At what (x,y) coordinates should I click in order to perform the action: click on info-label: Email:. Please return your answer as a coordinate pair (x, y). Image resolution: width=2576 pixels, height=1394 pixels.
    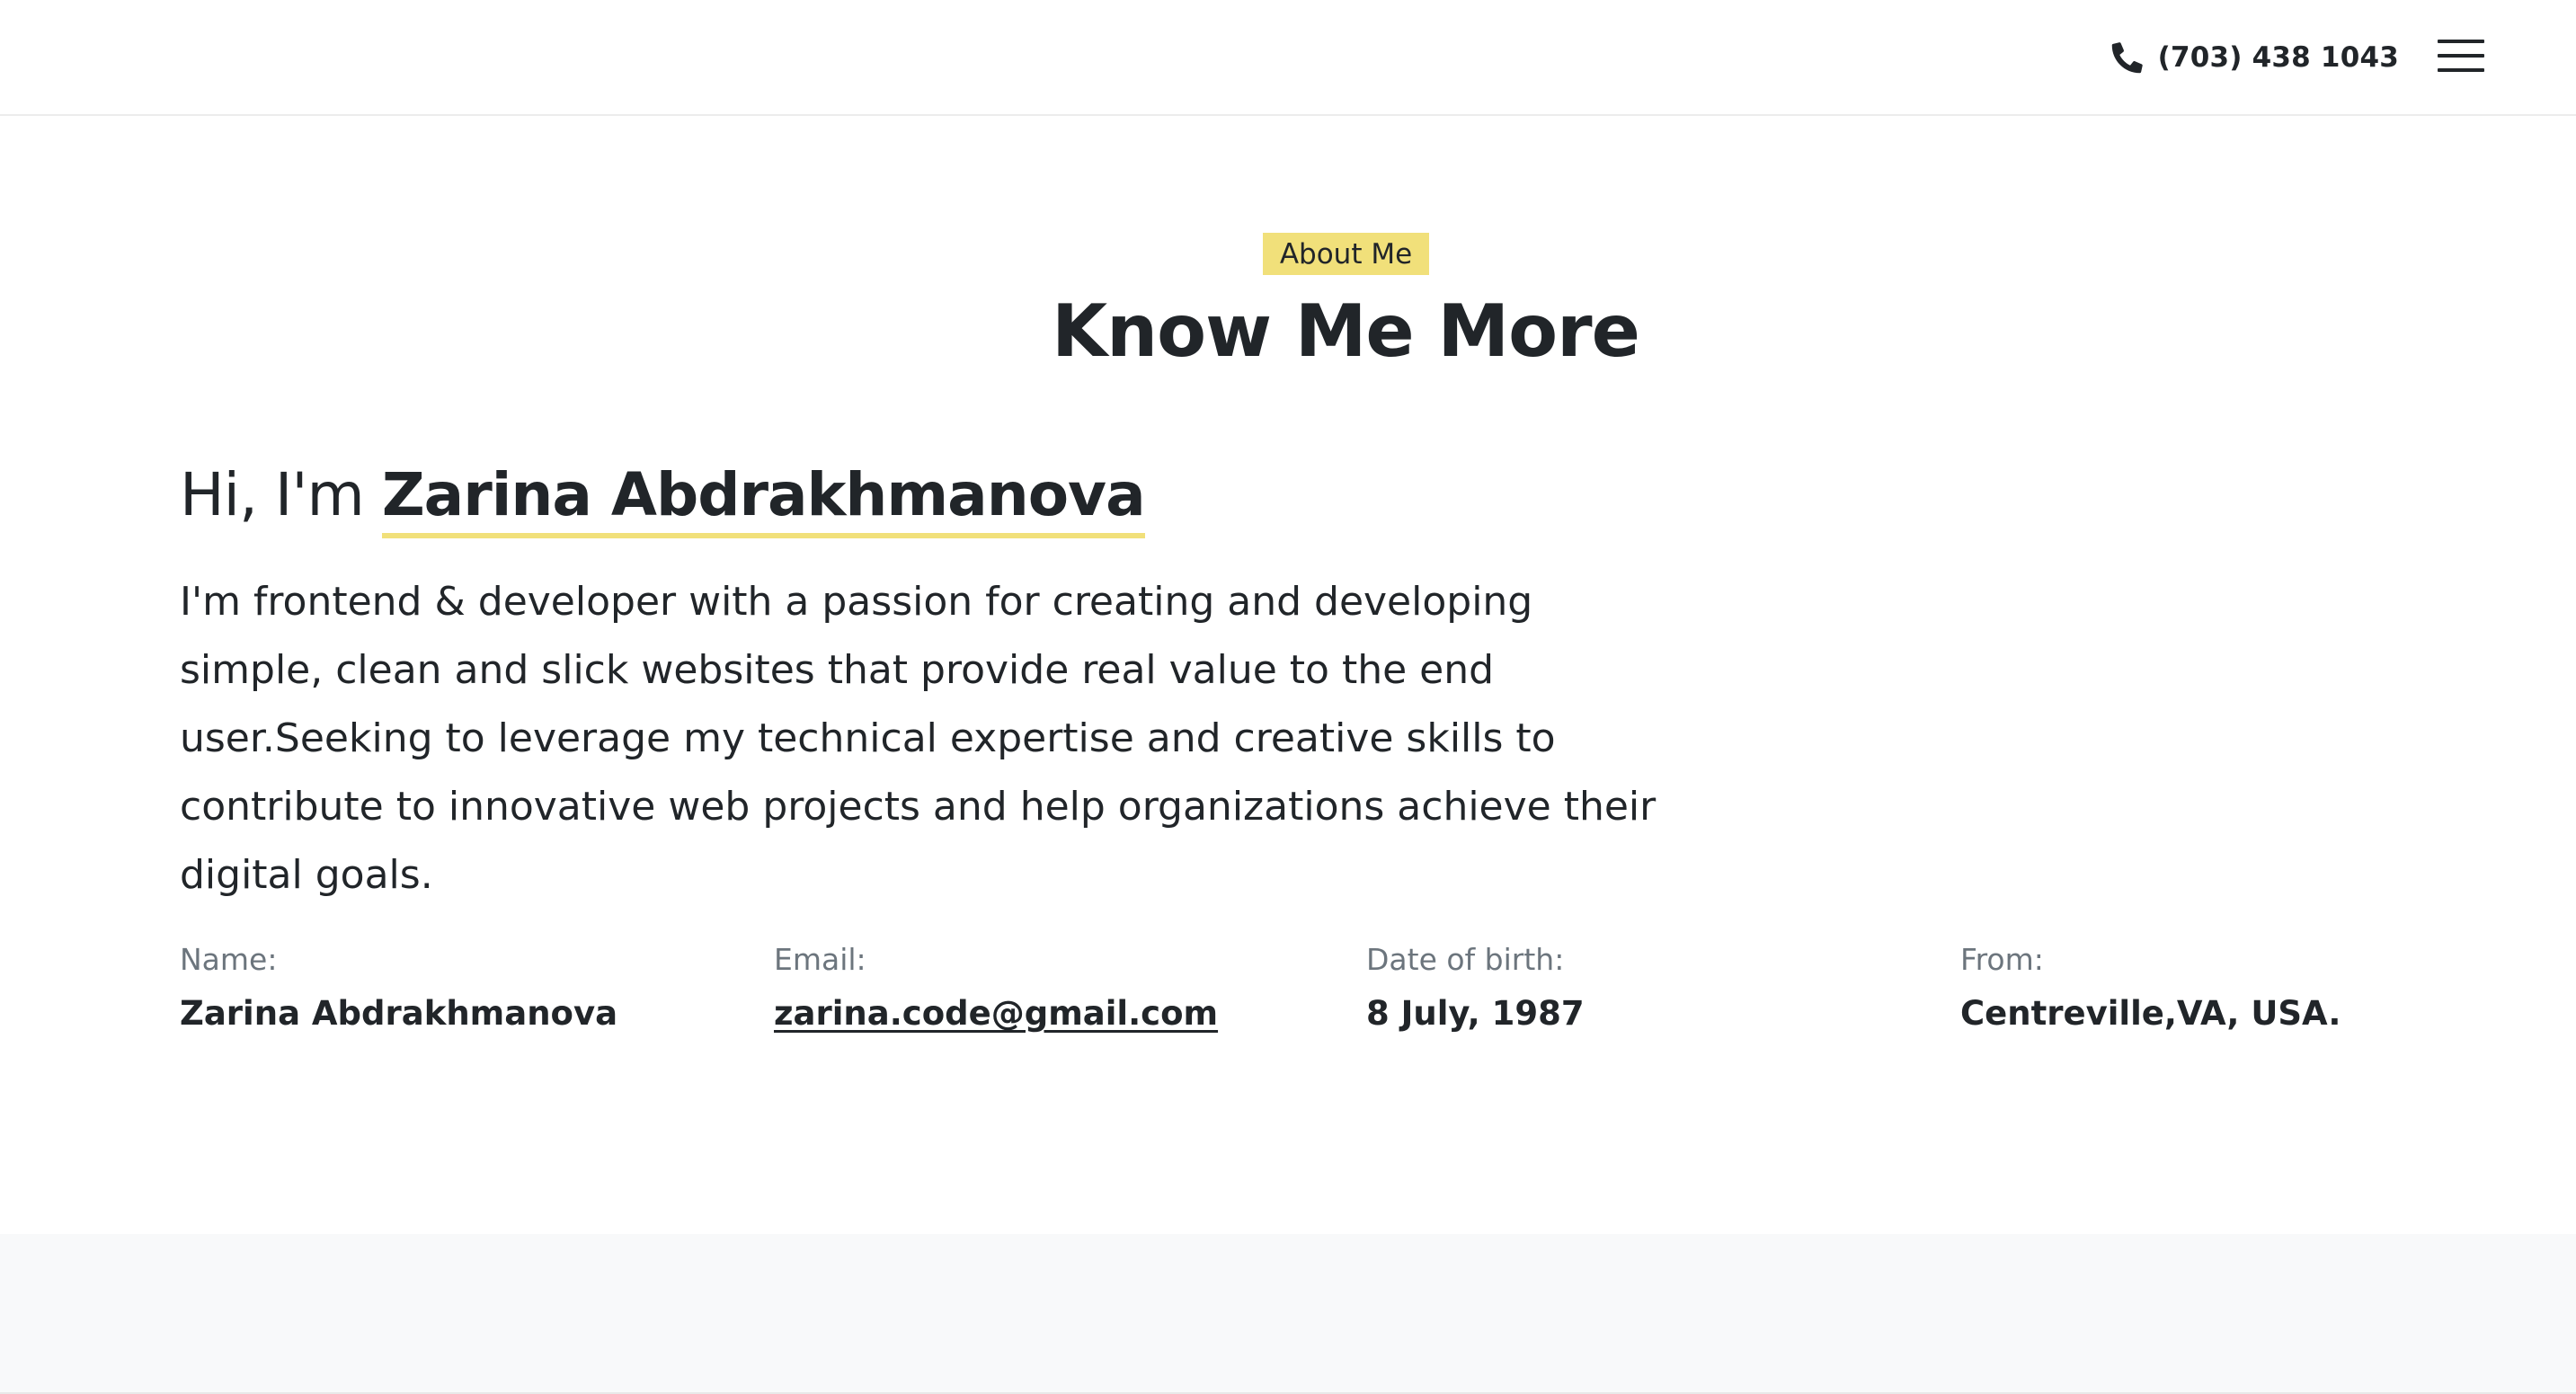
    Looking at the image, I should click on (820, 959).